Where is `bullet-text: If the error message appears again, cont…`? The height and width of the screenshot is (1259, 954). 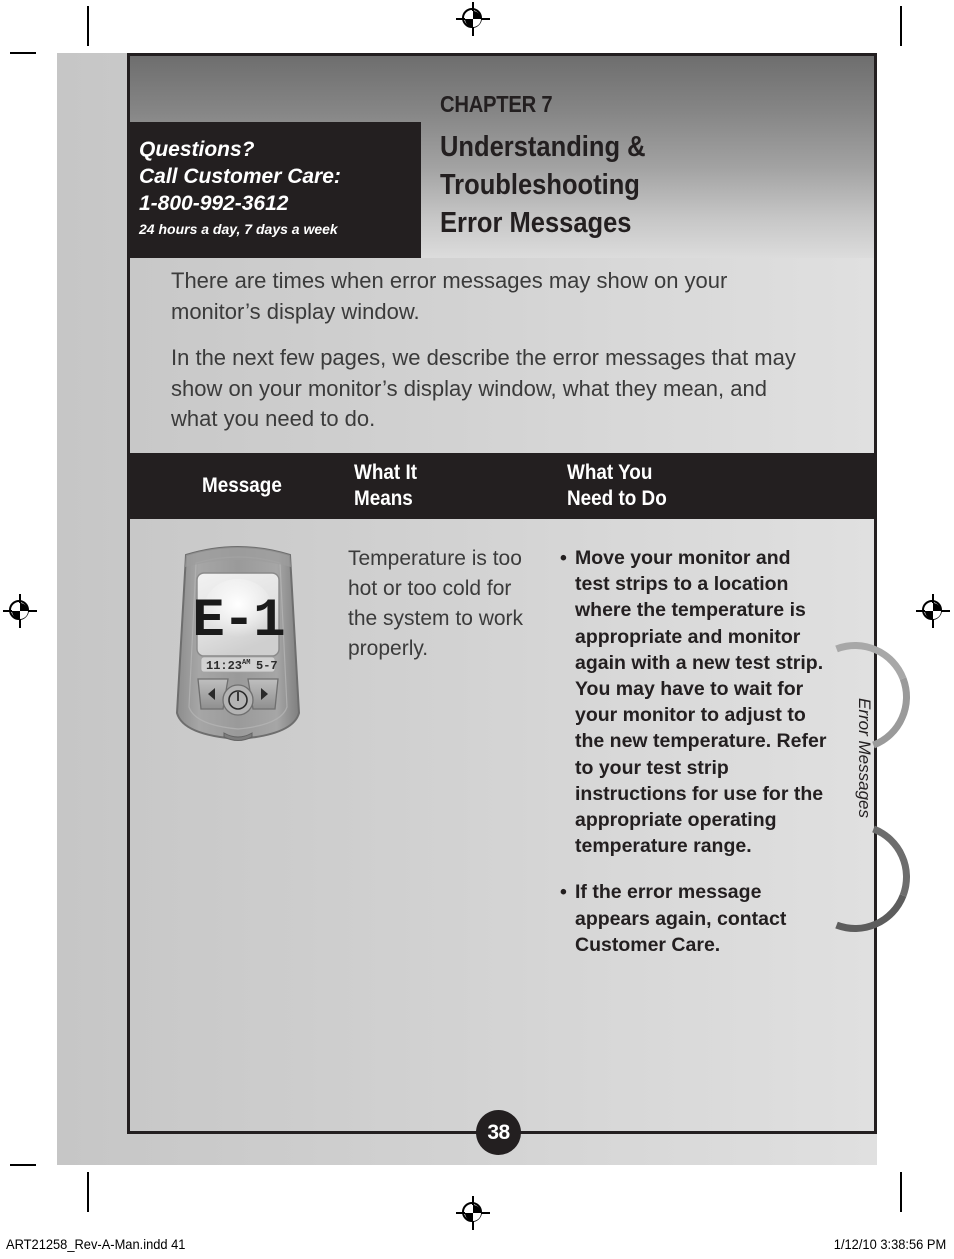
bullet-text: If the error message appears again, cont… is located at coordinates (681, 918).